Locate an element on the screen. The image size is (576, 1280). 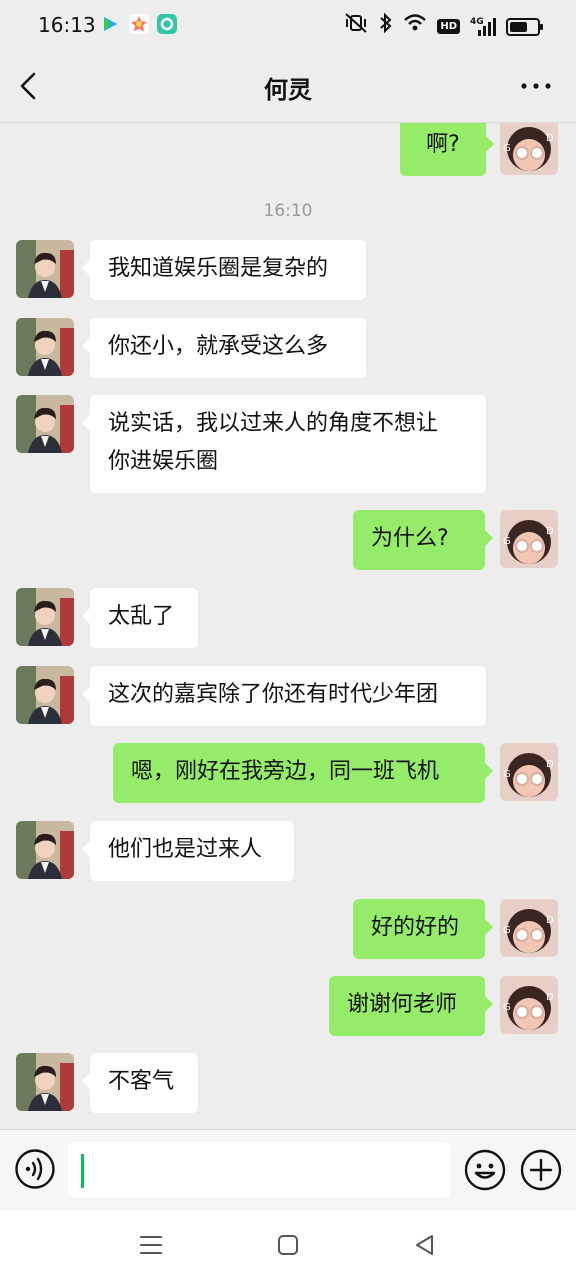
message-text: 谢谢何老师 is located at coordinates (402, 1004).